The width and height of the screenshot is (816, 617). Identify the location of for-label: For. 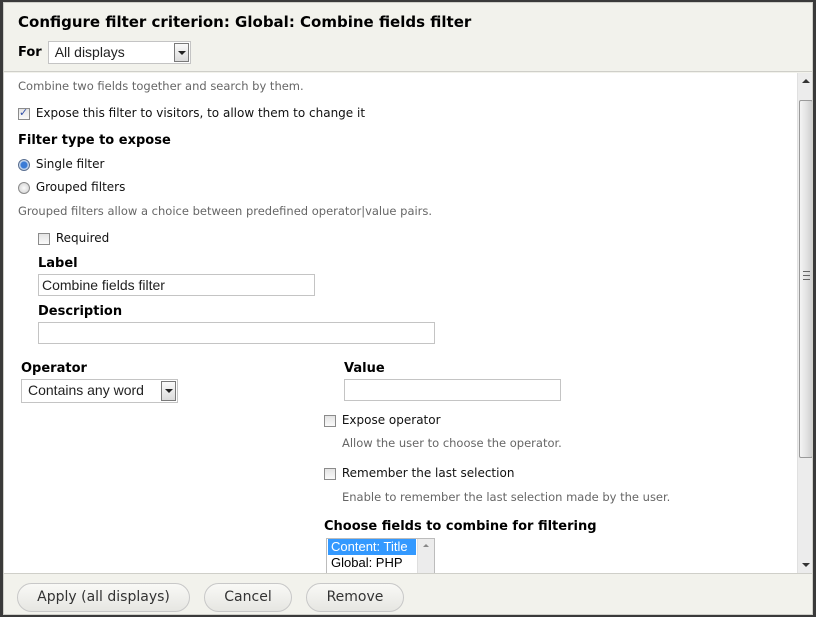
(30, 52).